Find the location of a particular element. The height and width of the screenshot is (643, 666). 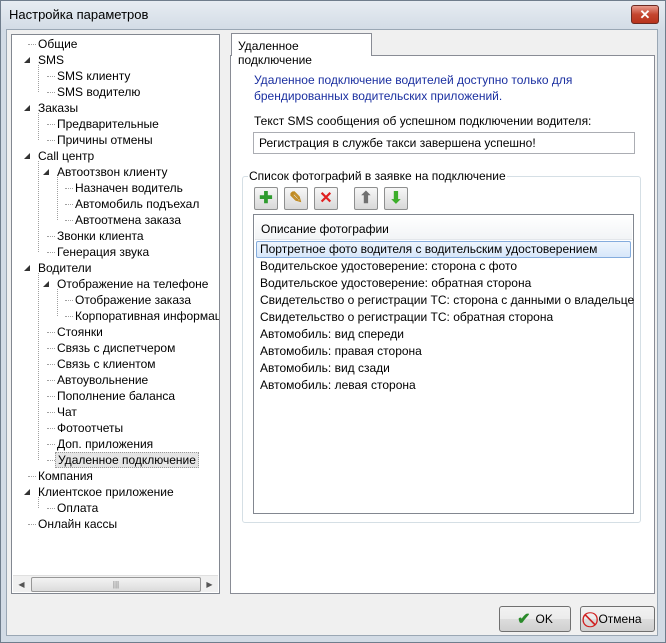

plus-icon: ✚ is located at coordinates (266, 198).